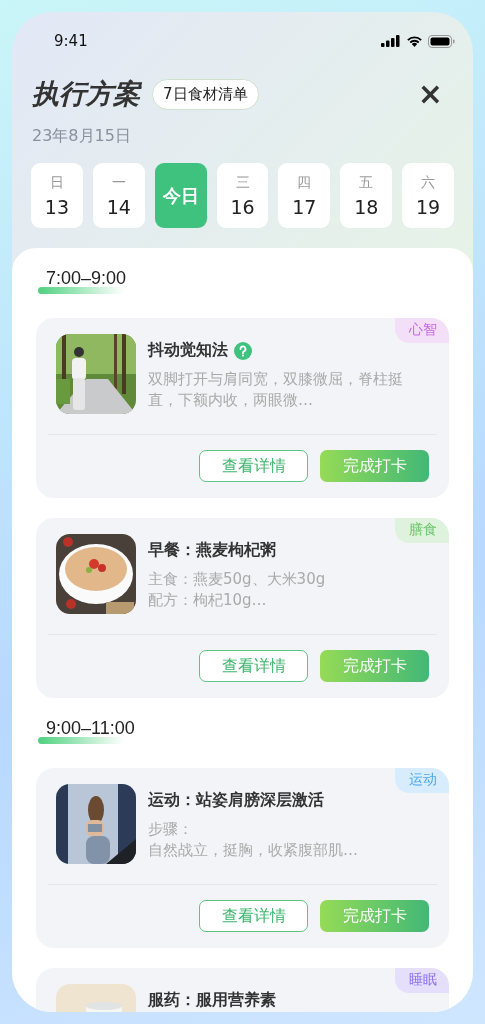 Image resolution: width=485 pixels, height=1024 pixels. What do you see at coordinates (236, 800) in the screenshot?
I see `card-title: 运动：站姿肩膀深层激活` at bounding box center [236, 800].